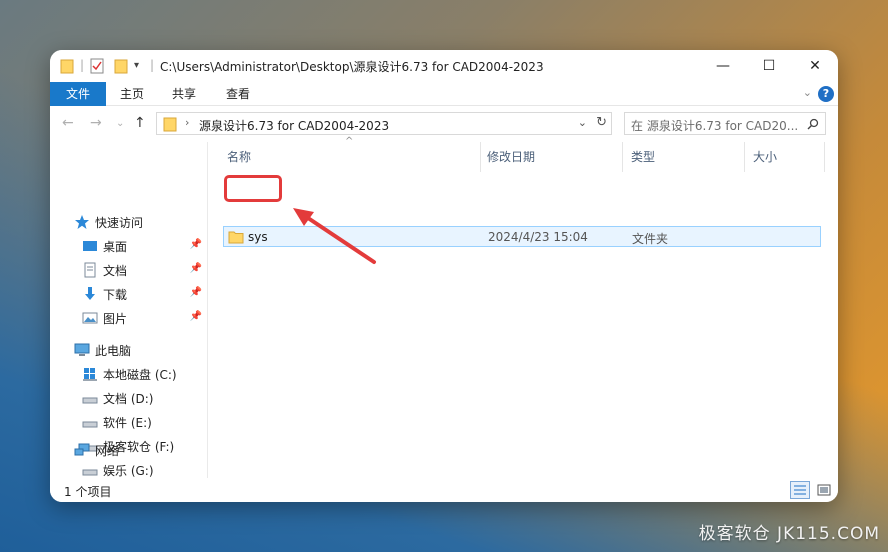 The width and height of the screenshot is (888, 552). What do you see at coordinates (90, 374) in the screenshot?
I see `windows-drive-icon` at bounding box center [90, 374].